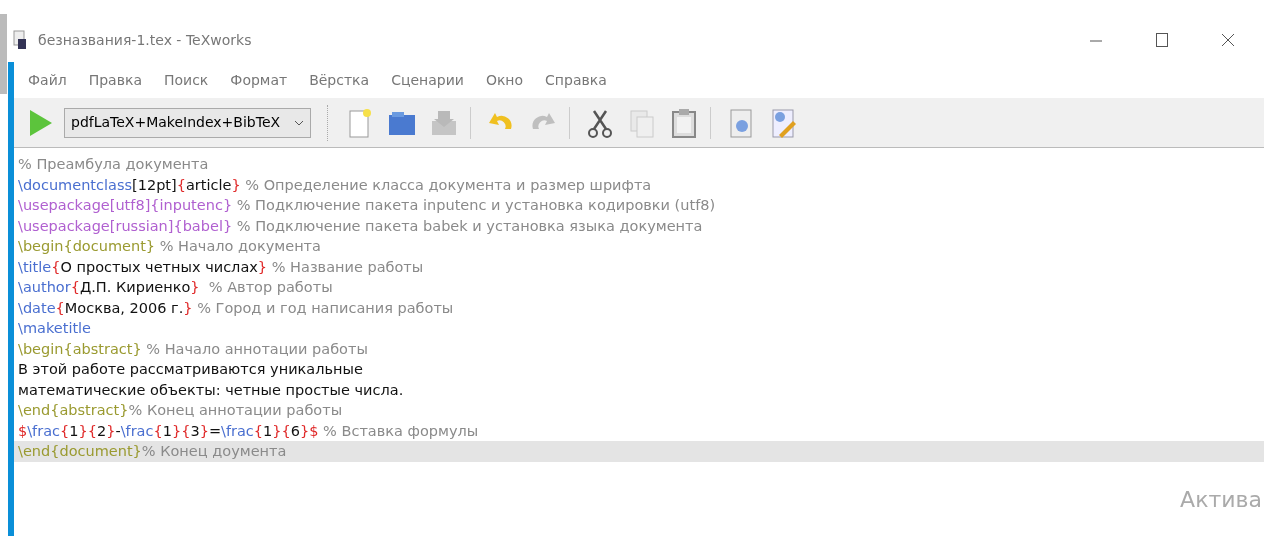 The width and height of the screenshot is (1264, 536). I want to click on code-line: В этой работе рассматриваются уникальные, so click(190, 369).